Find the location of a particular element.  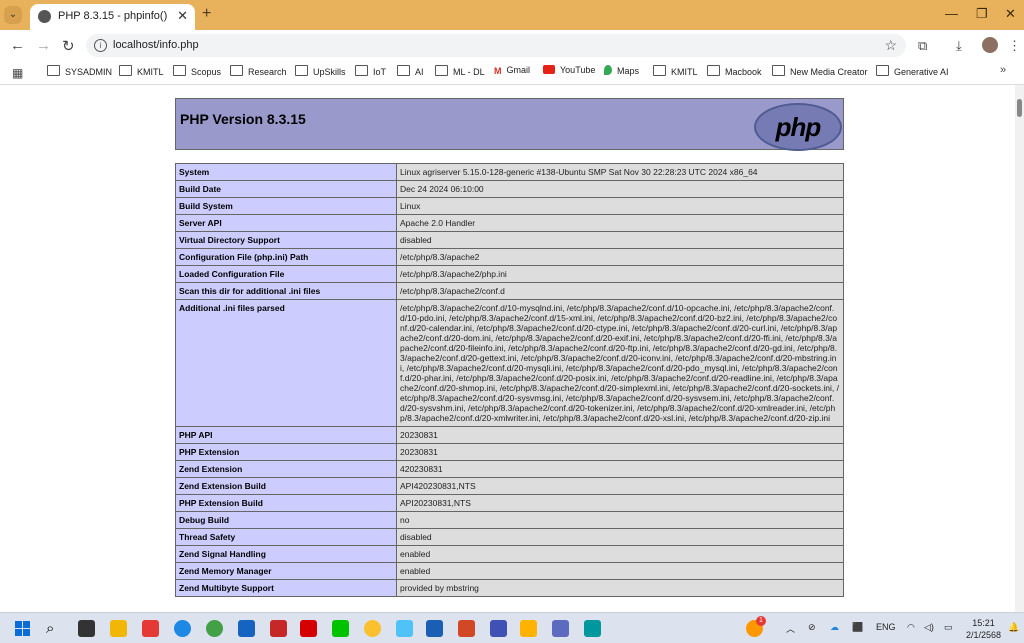

profile-avatar is located at coordinates (990, 45).